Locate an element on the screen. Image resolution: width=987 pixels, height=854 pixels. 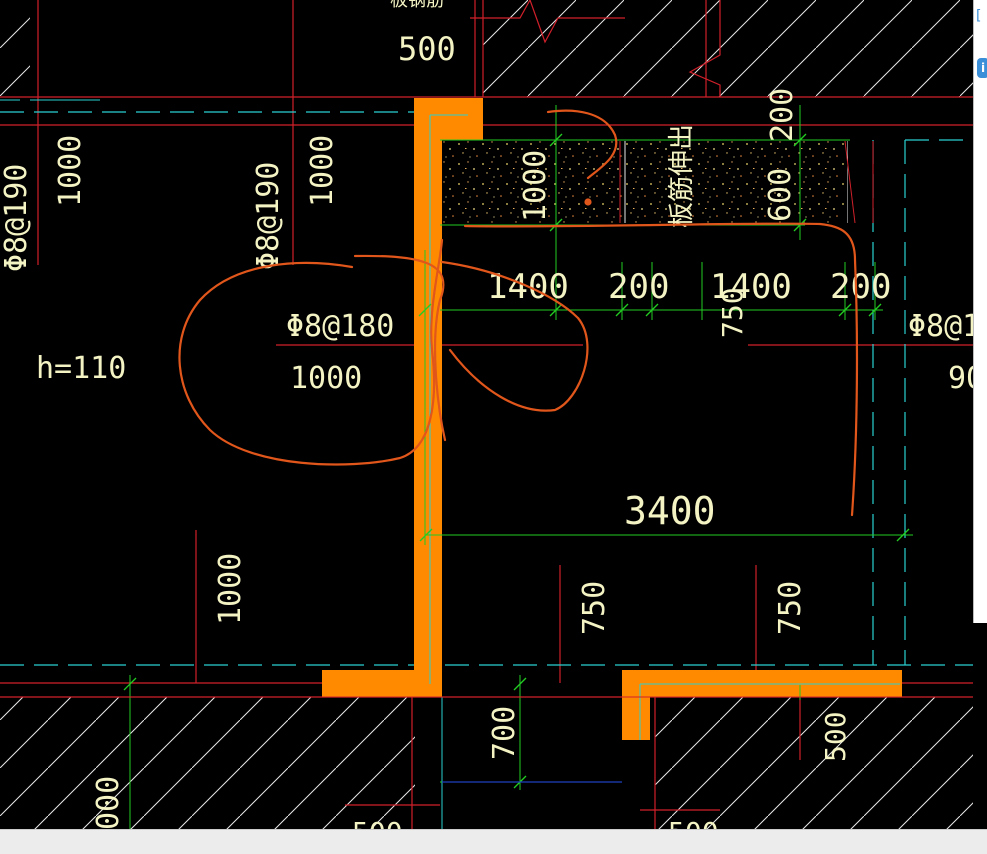
label-top-partial: 板钢筋 is located at coordinates (417, 5).